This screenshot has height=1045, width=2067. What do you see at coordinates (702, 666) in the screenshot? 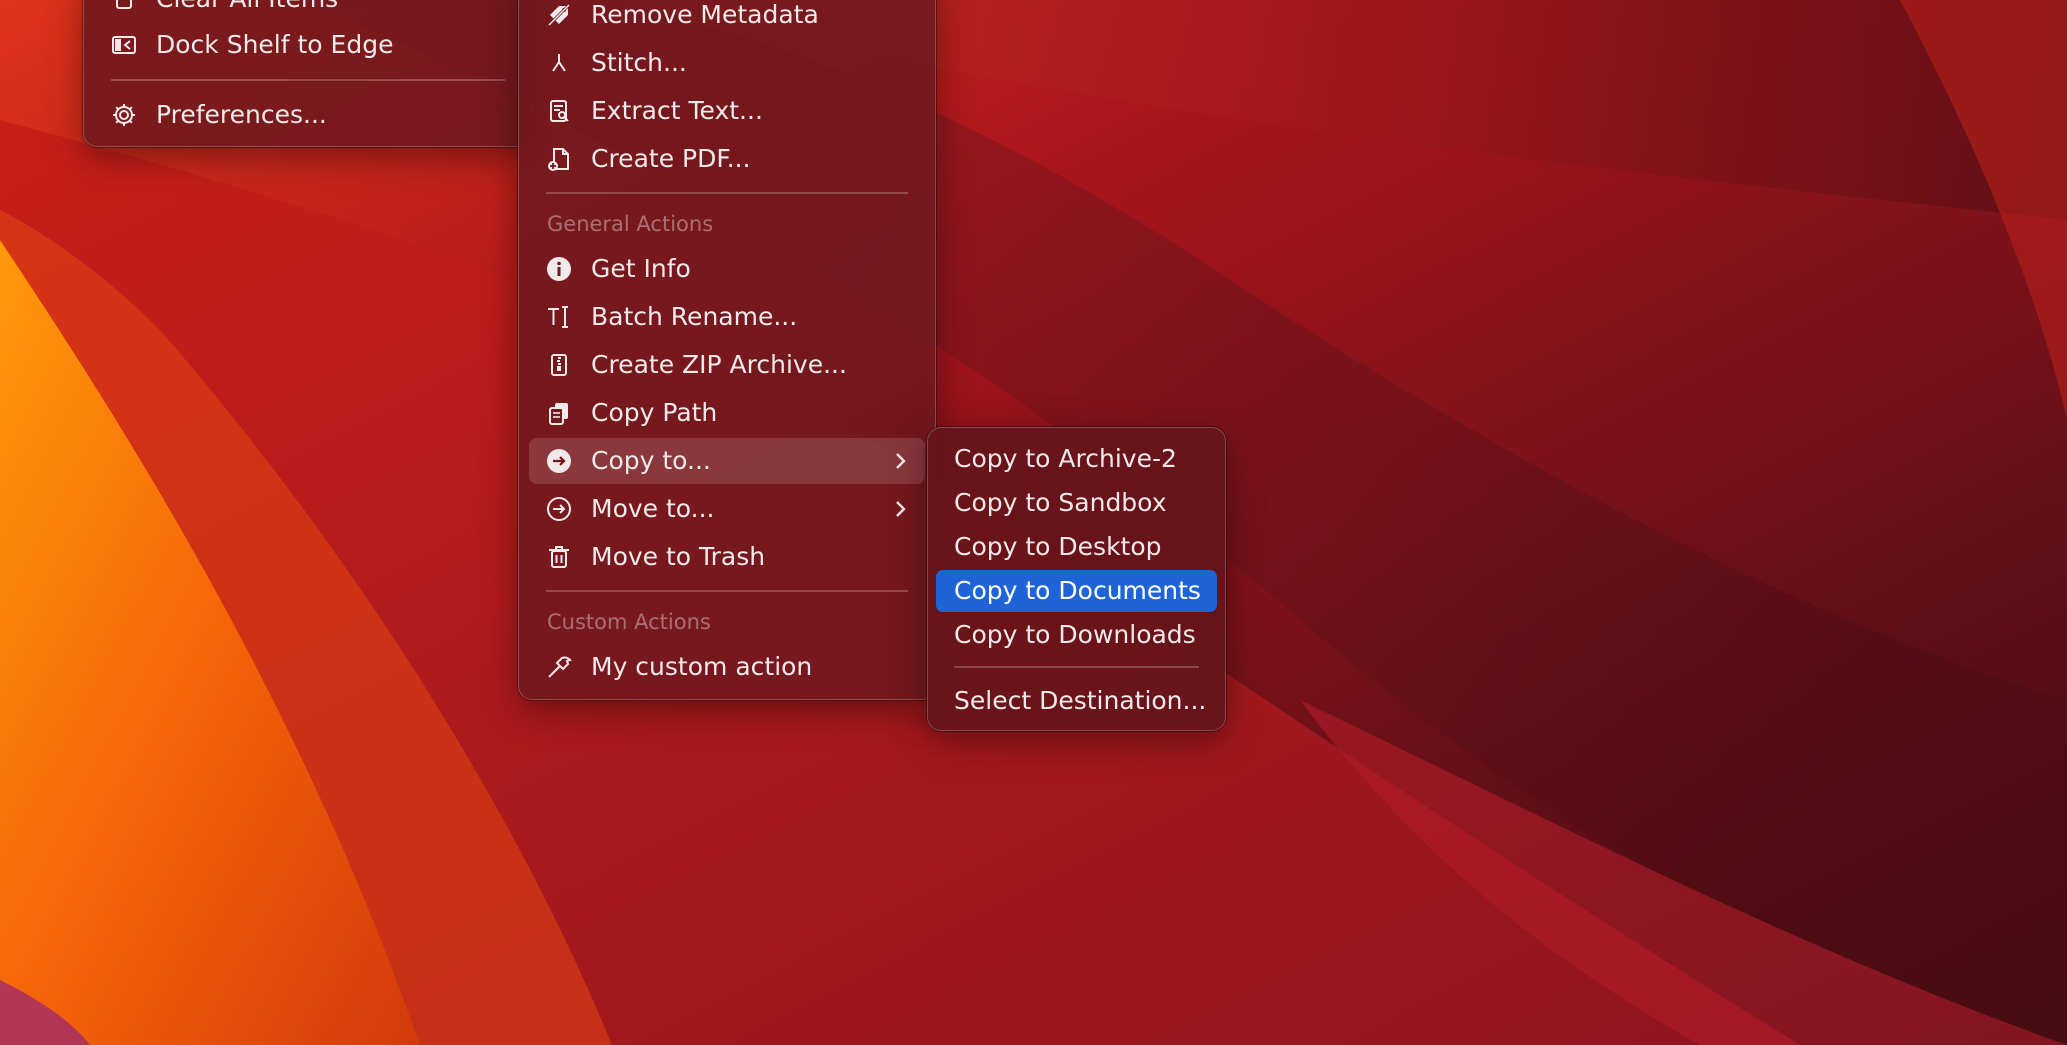
I see `my-custom-action-label: My custom action` at bounding box center [702, 666].